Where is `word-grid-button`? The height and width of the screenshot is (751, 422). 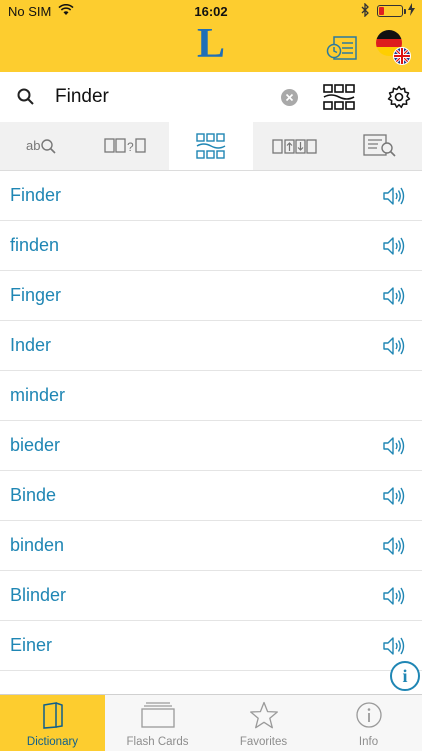
word-grid-button is located at coordinates (339, 97).